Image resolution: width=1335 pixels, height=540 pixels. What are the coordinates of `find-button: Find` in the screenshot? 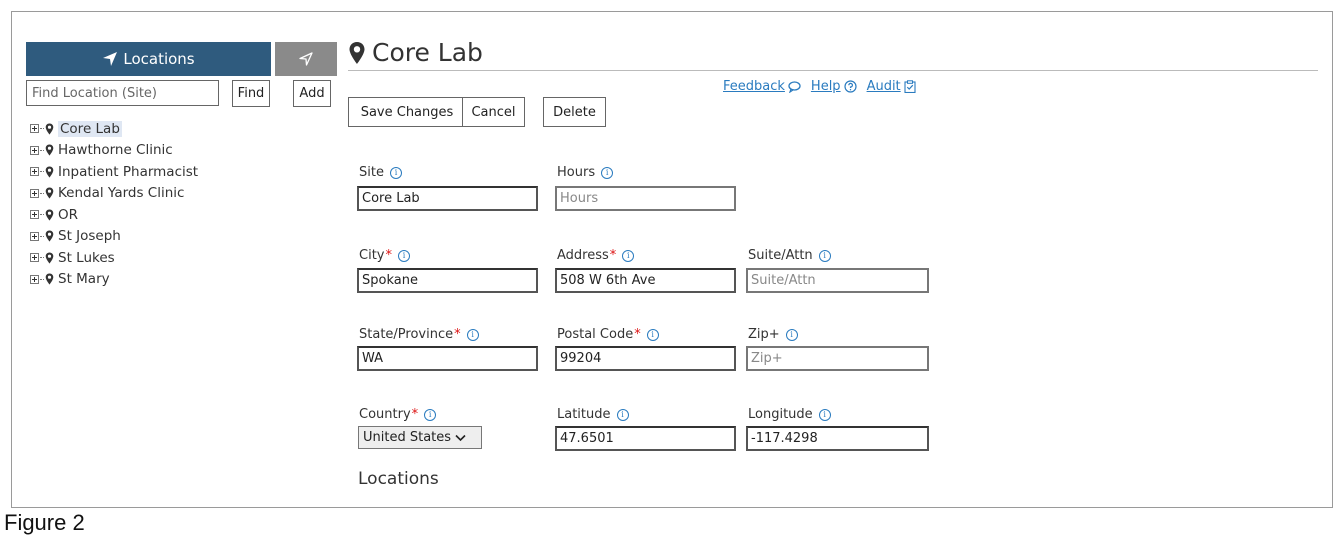 It's located at (251, 93).